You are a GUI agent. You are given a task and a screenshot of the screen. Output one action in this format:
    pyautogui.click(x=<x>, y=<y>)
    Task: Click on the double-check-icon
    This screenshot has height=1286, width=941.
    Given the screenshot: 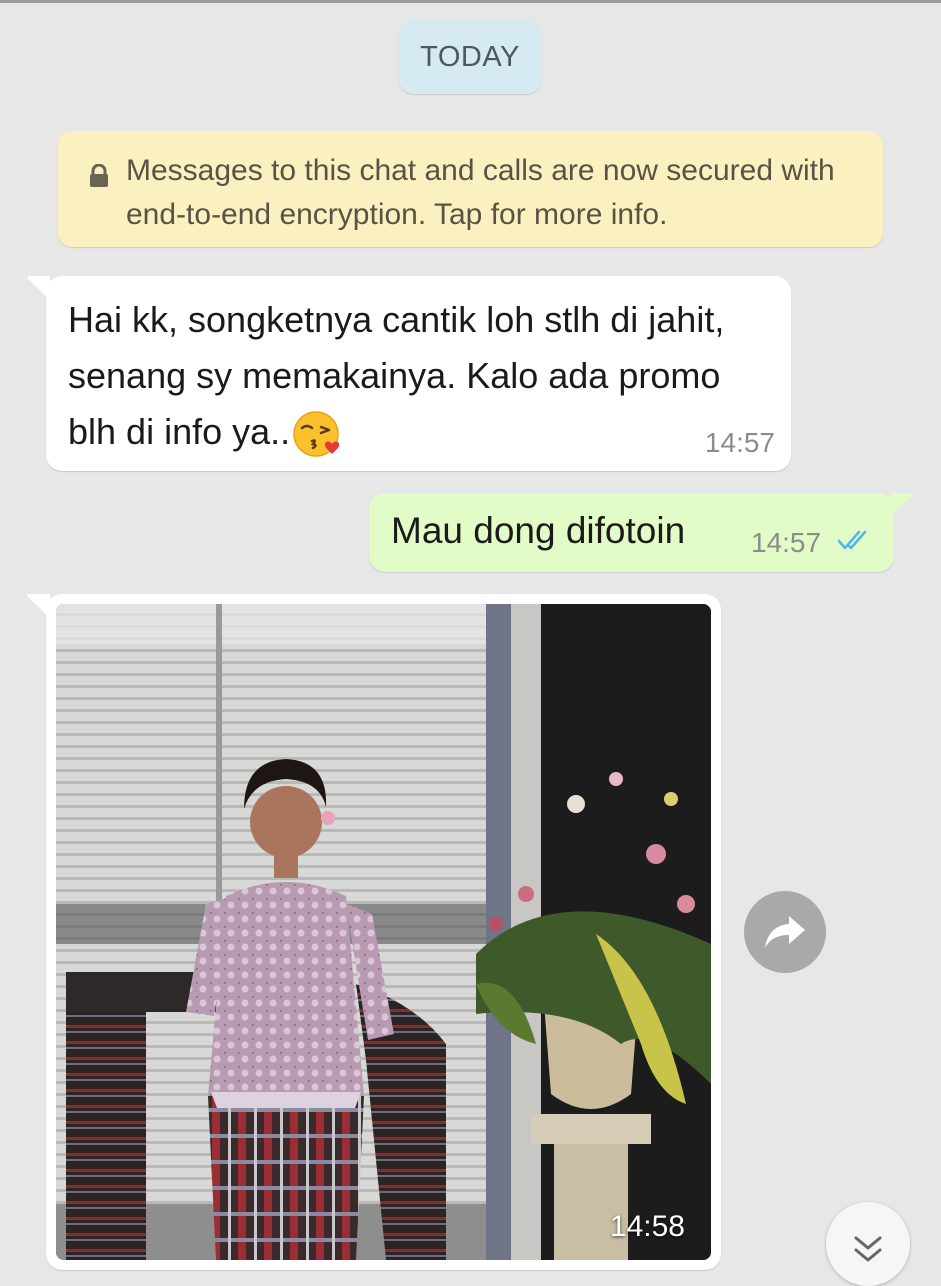 What is the action you would take?
    pyautogui.click(x=852, y=540)
    